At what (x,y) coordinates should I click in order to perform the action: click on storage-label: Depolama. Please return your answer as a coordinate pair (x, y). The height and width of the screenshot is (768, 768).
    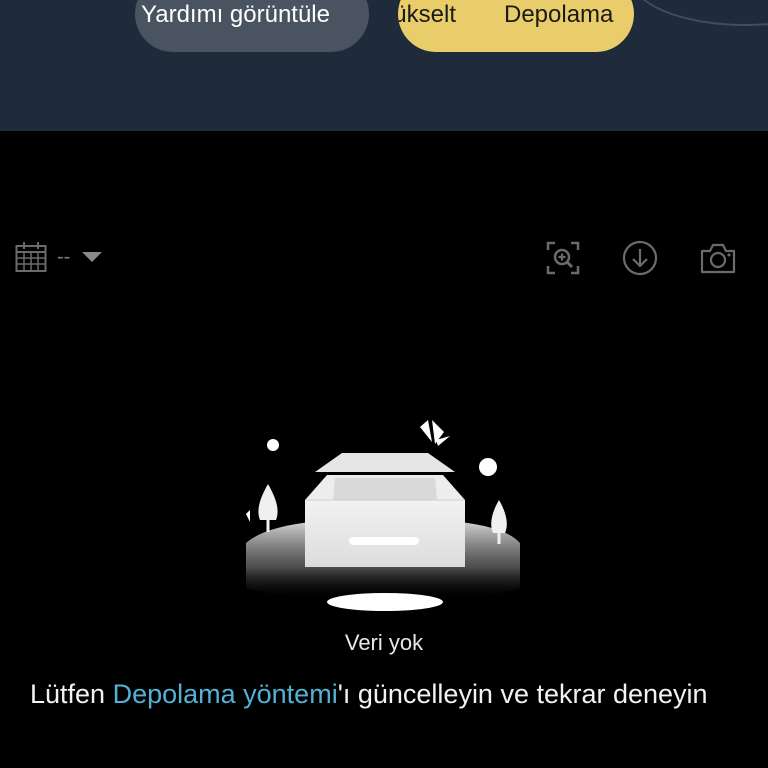
    Looking at the image, I should click on (559, 14).